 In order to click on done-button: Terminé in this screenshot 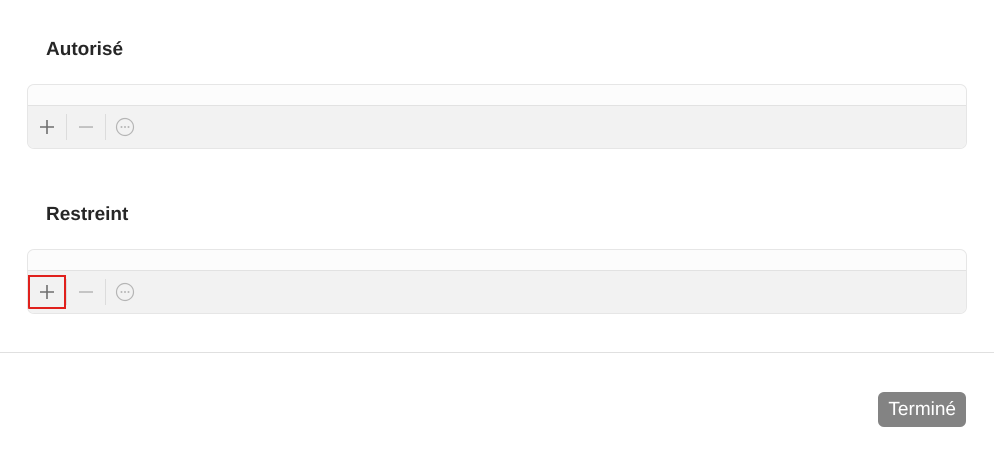, I will do `click(922, 409)`.